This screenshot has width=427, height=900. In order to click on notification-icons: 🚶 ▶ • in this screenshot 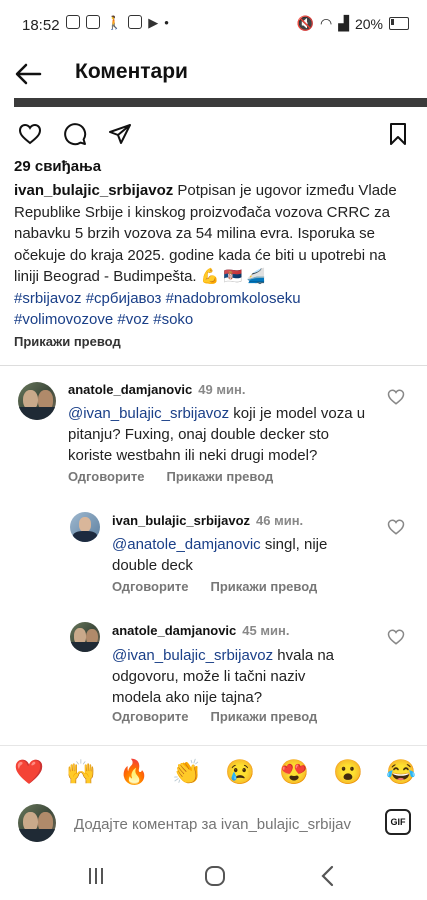, I will do `click(117, 23)`.